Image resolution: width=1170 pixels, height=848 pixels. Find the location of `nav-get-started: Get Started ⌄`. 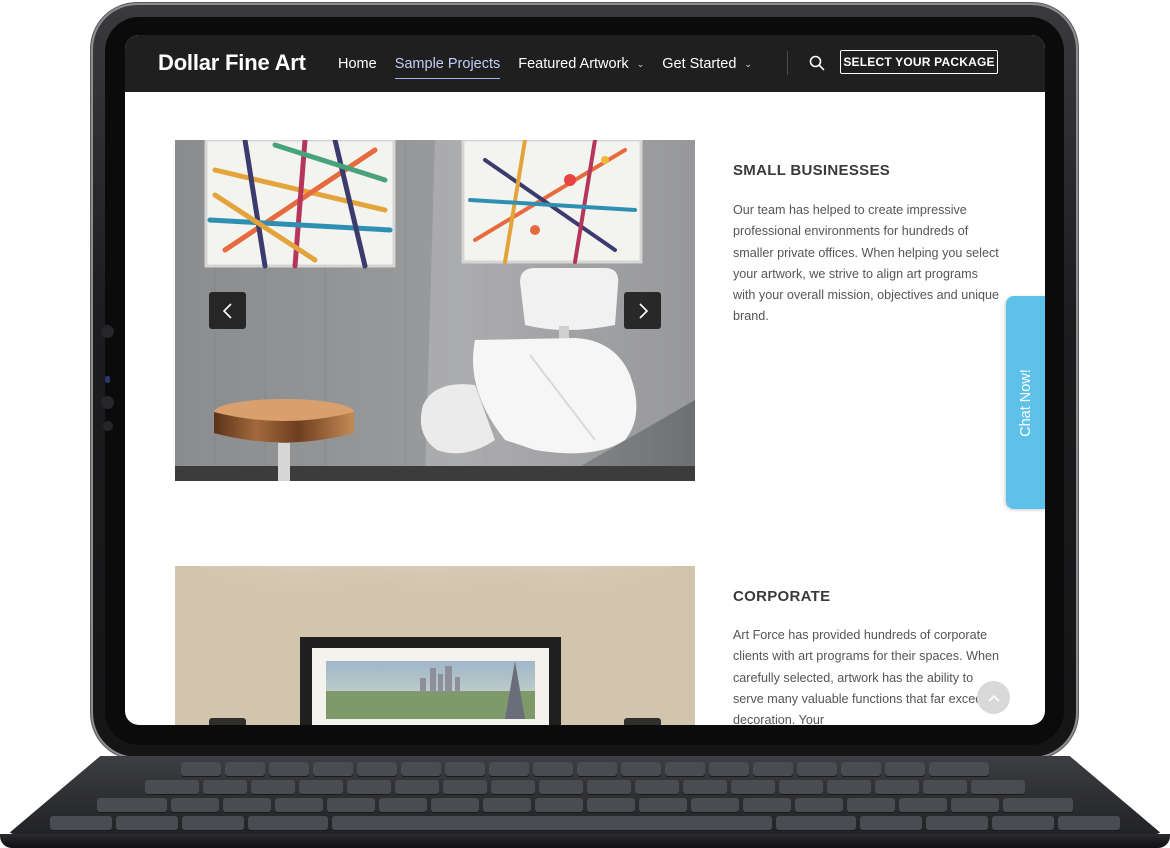

nav-get-started: Get Started ⌄ is located at coordinates (707, 63).